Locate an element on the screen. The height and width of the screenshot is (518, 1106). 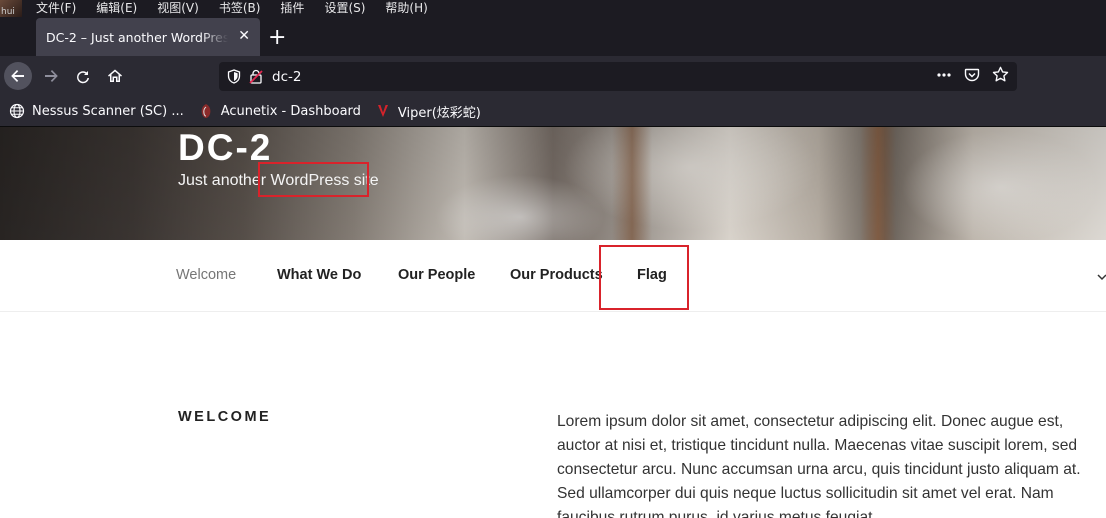
forward-arrow-icon is located at coordinates (51, 76).